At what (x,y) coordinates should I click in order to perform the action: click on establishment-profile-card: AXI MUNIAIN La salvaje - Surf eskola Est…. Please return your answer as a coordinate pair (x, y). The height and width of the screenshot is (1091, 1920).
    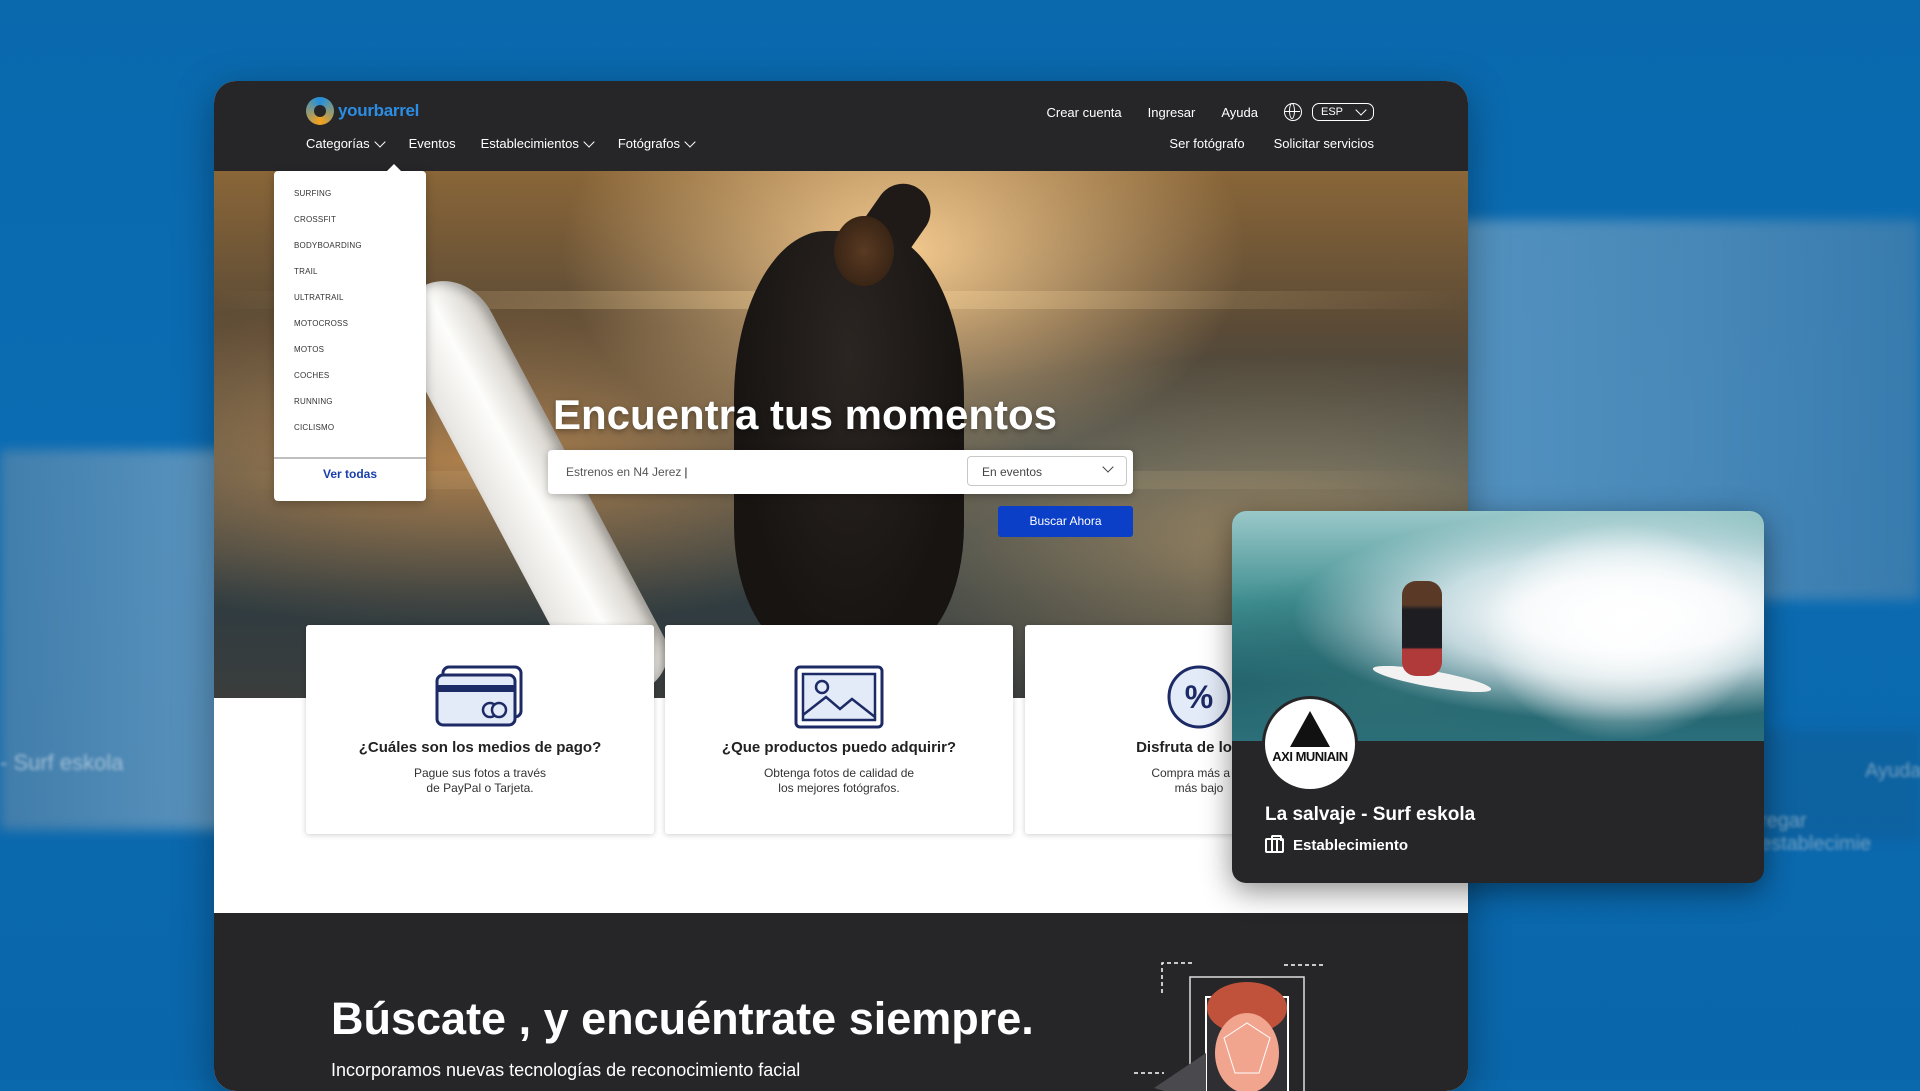
    Looking at the image, I should click on (1498, 697).